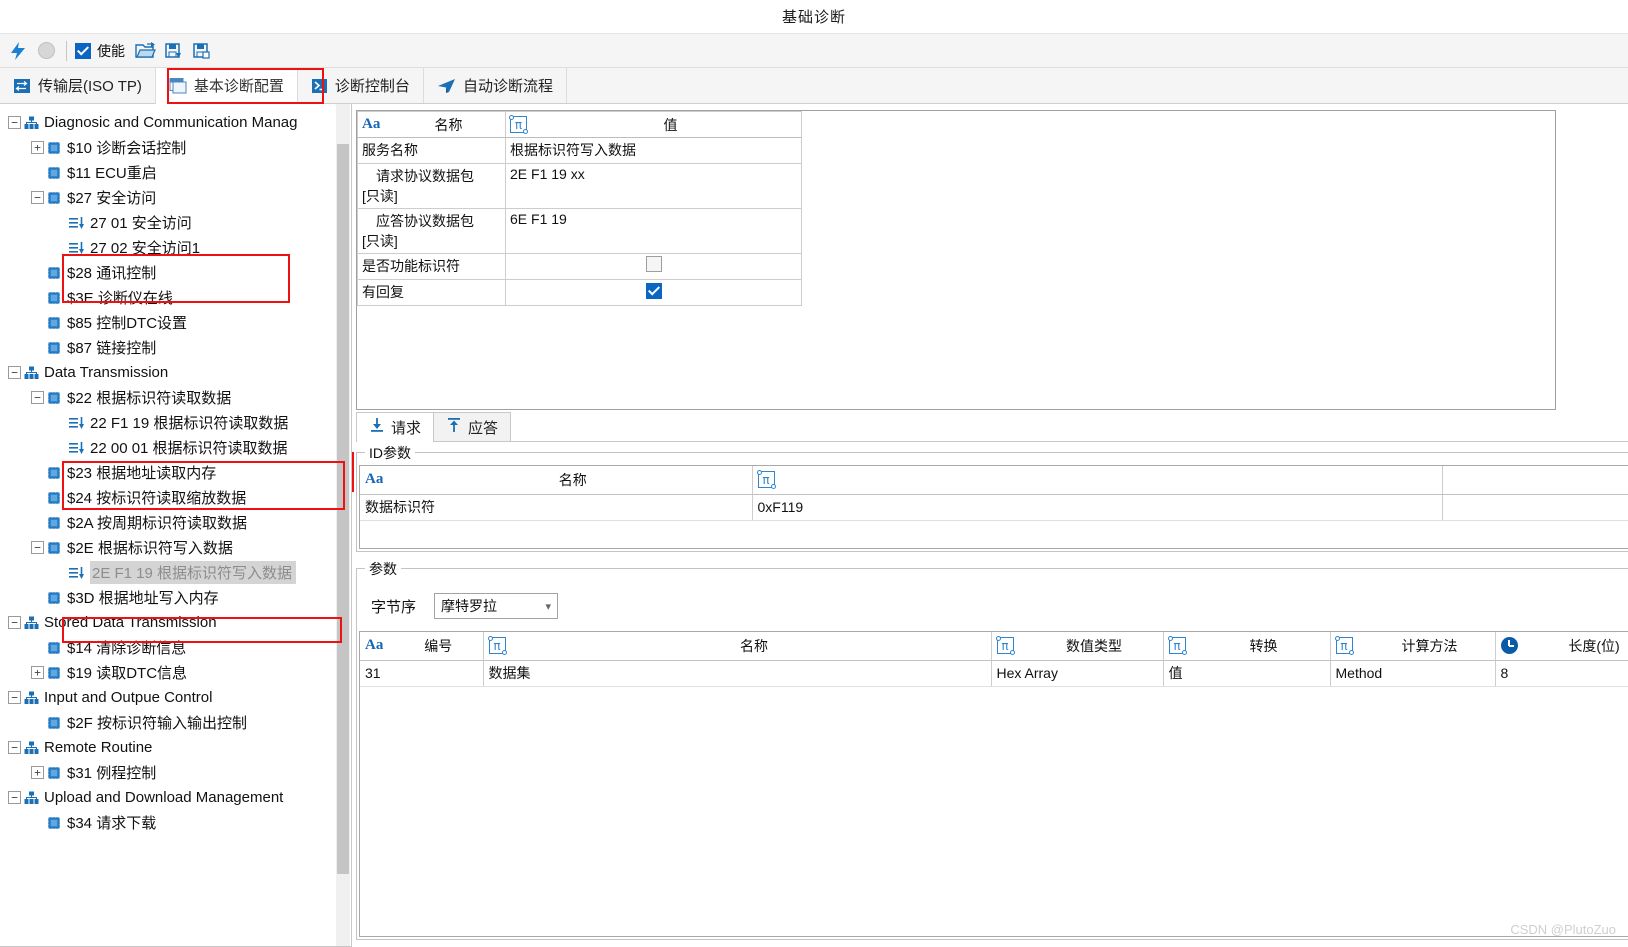 Image resolution: width=1628 pixels, height=947 pixels. Describe the element at coordinates (175, 122) in the screenshot. I see `tree-node: − Diagnosic and Communication Manag` at that location.